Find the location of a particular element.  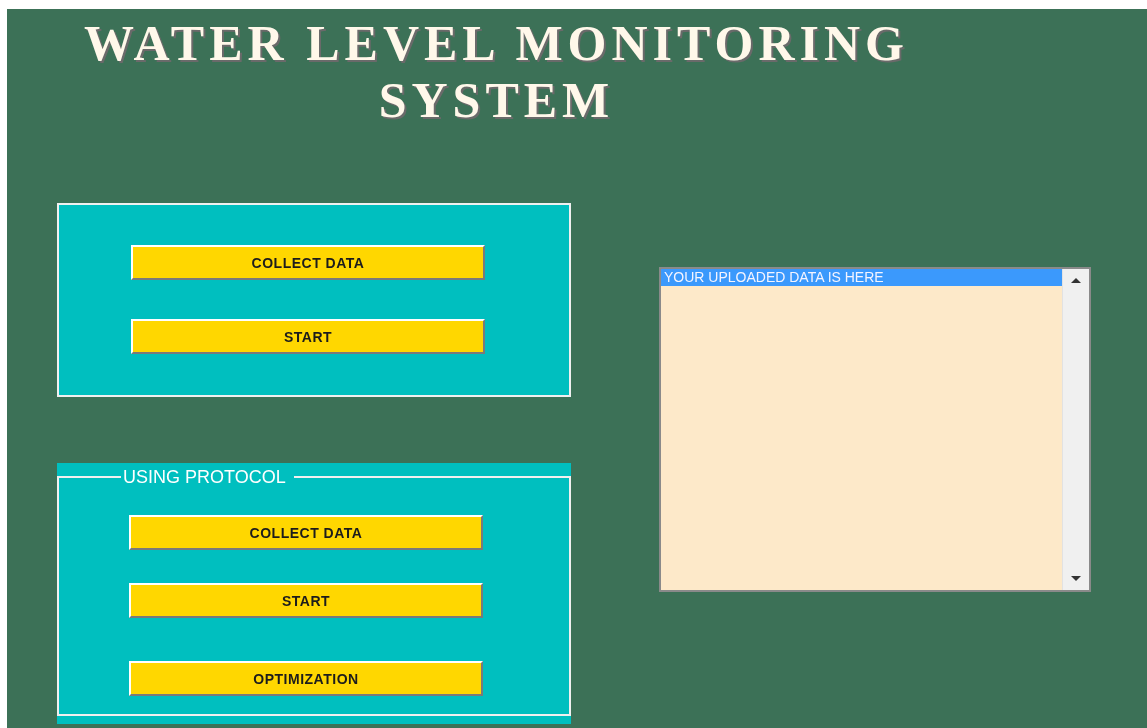

panel-title: USING PROTOCOL is located at coordinates (204, 477).